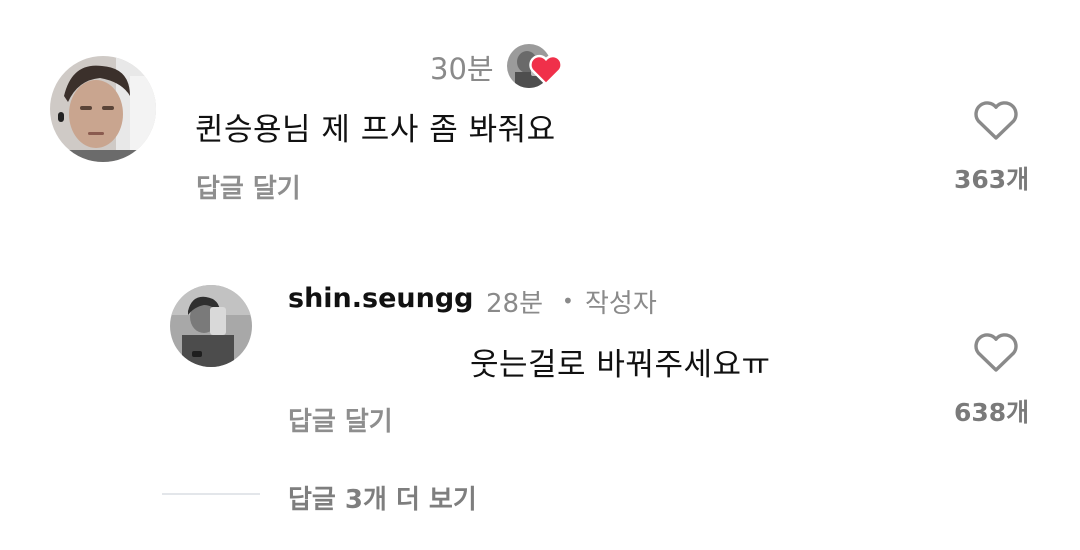  Describe the element at coordinates (992, 412) in the screenshot. I see `reply-like-count: 638개` at that location.